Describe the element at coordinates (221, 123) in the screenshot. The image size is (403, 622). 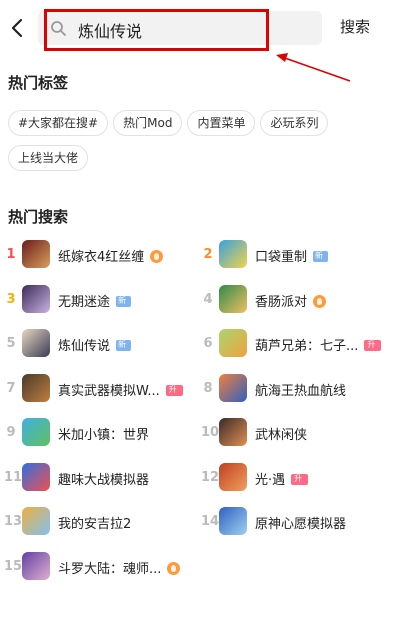
I see `hot-tag: 内置菜单` at that location.